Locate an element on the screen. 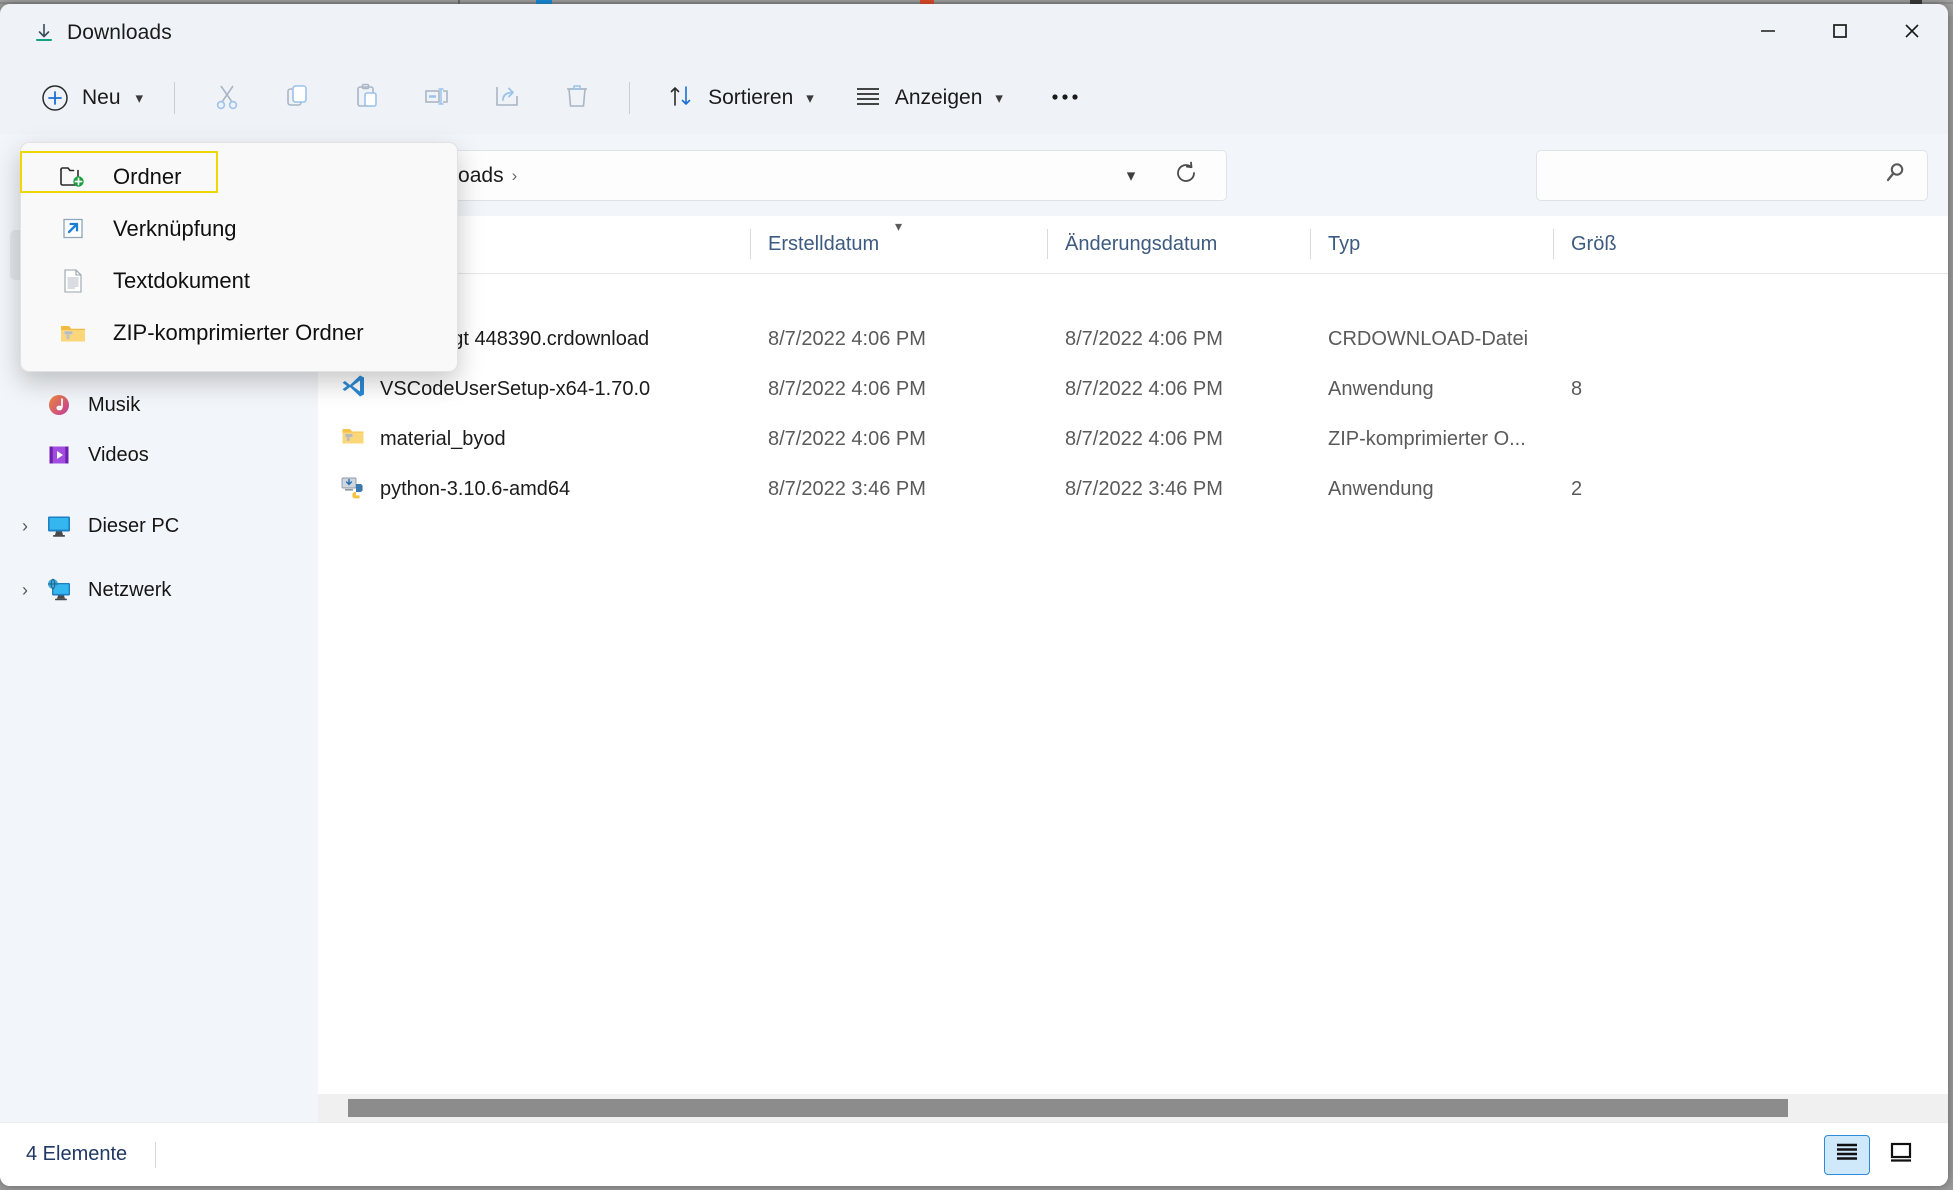  menu-item-label: Textdokument is located at coordinates (181, 280).